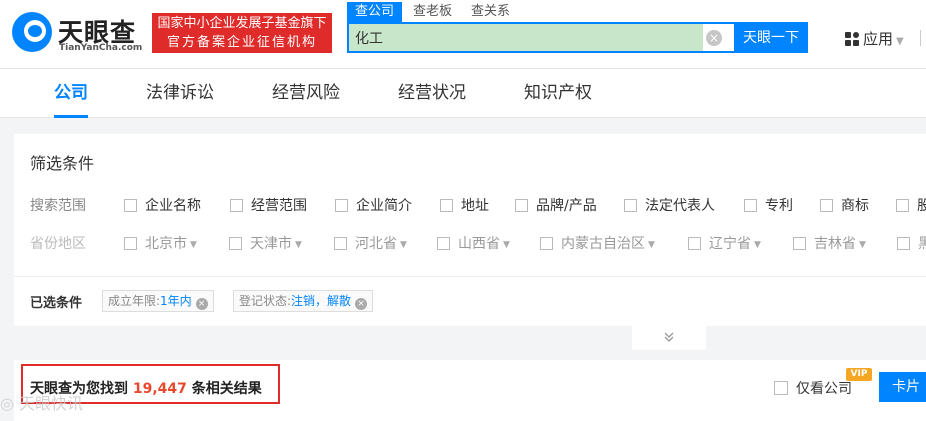 This screenshot has height=421, width=926. Describe the element at coordinates (51, 403) in the screenshot. I see `watermark-text: 天眼快讯` at that location.